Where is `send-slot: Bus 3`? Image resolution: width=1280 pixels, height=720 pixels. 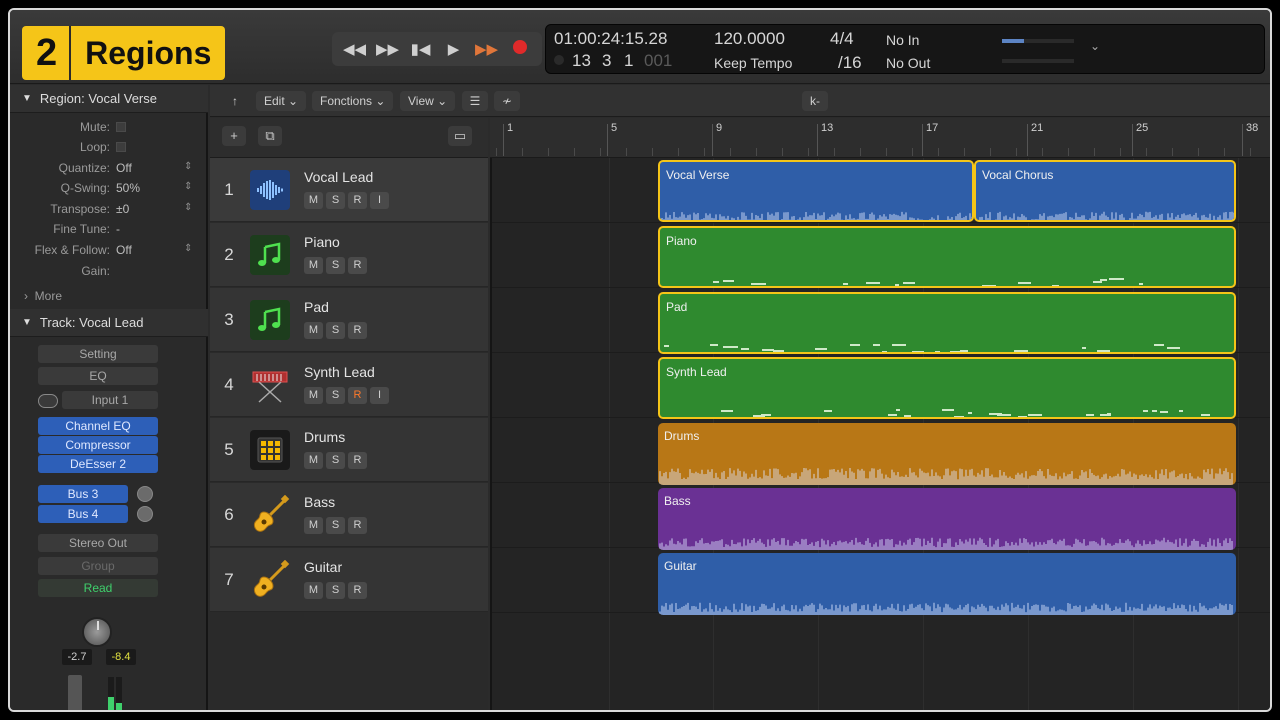
send-slot: Bus 3 is located at coordinates (83, 494).